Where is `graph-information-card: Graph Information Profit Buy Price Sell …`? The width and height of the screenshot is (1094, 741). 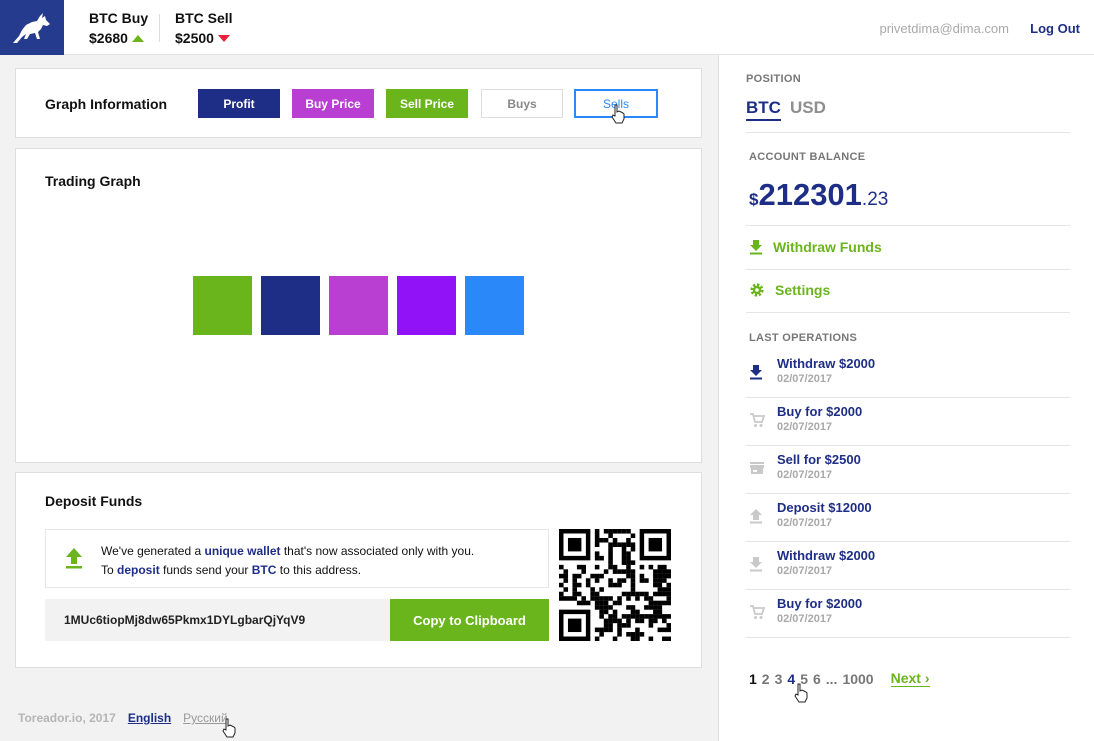
graph-information-card: Graph Information Profit Buy Price Sell … is located at coordinates (358, 103).